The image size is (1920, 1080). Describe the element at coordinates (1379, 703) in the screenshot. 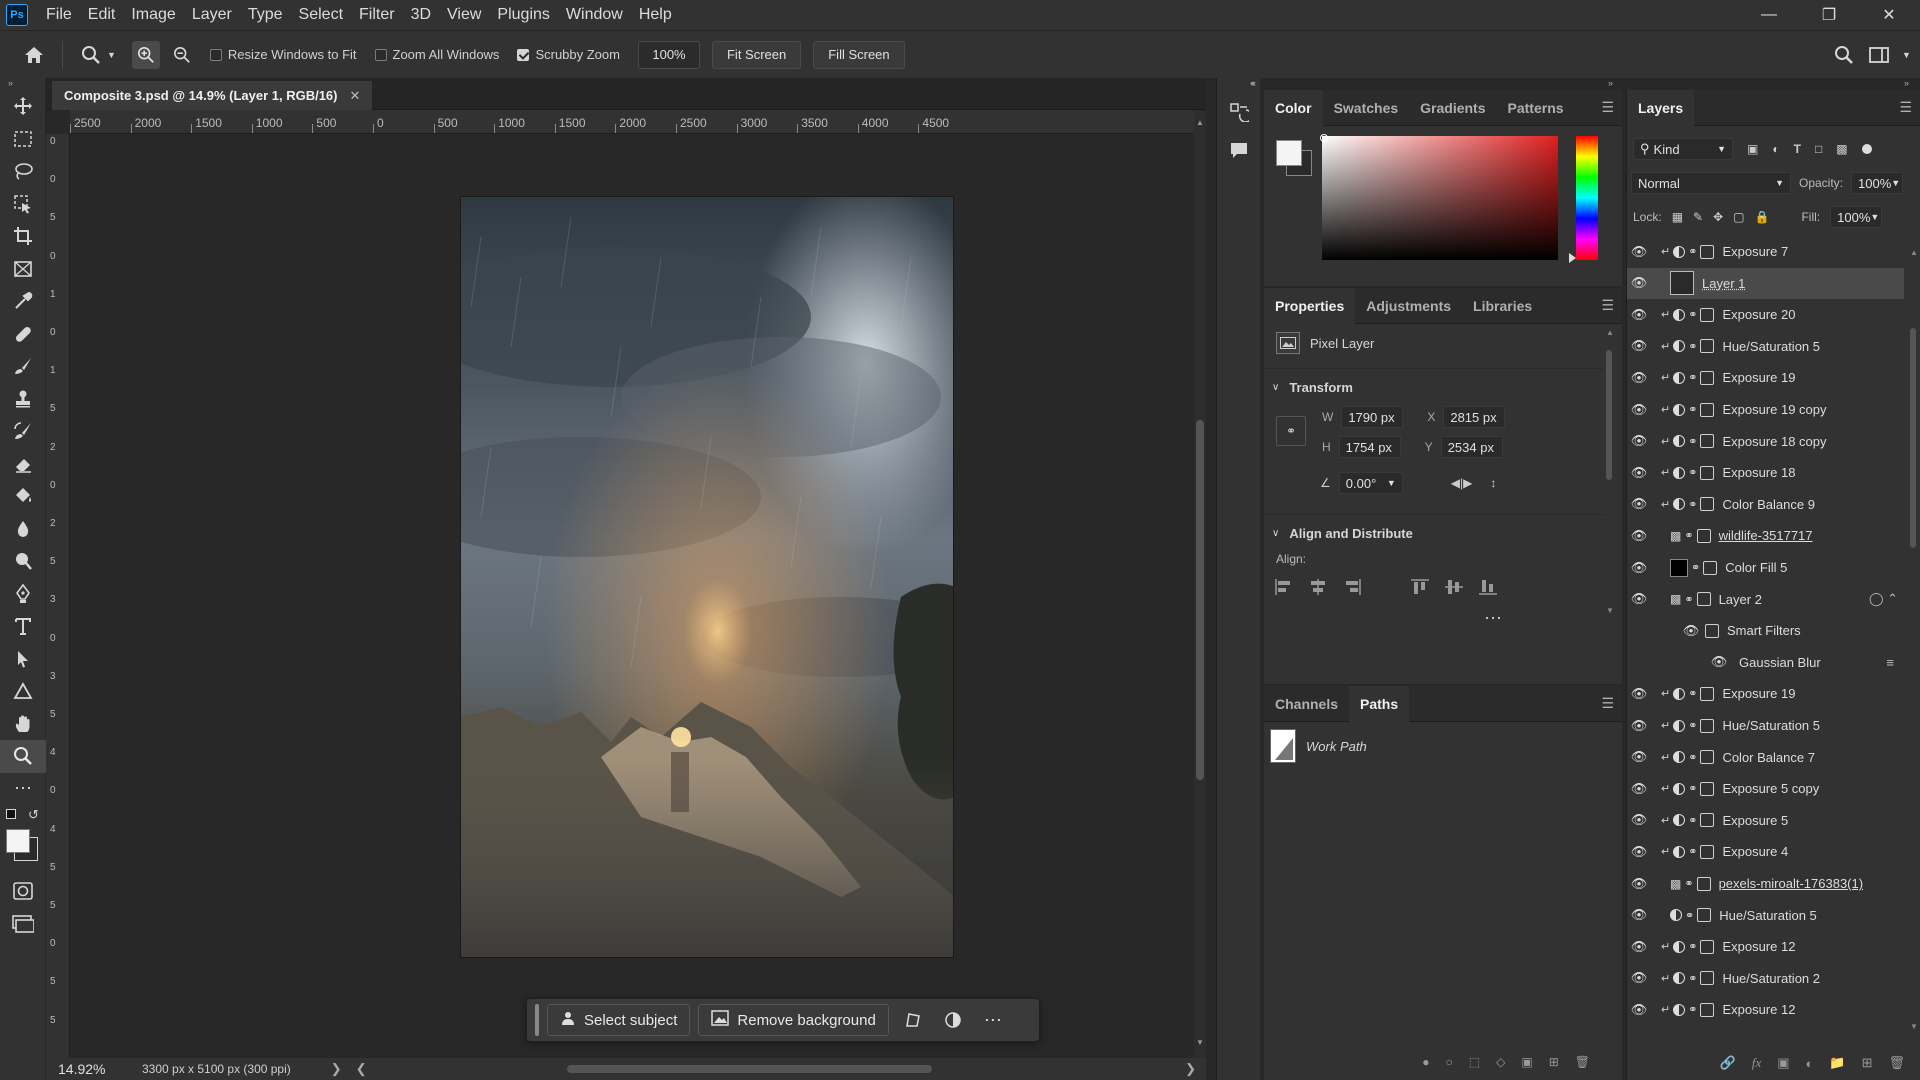

I see `tab-paths: Paths` at that location.